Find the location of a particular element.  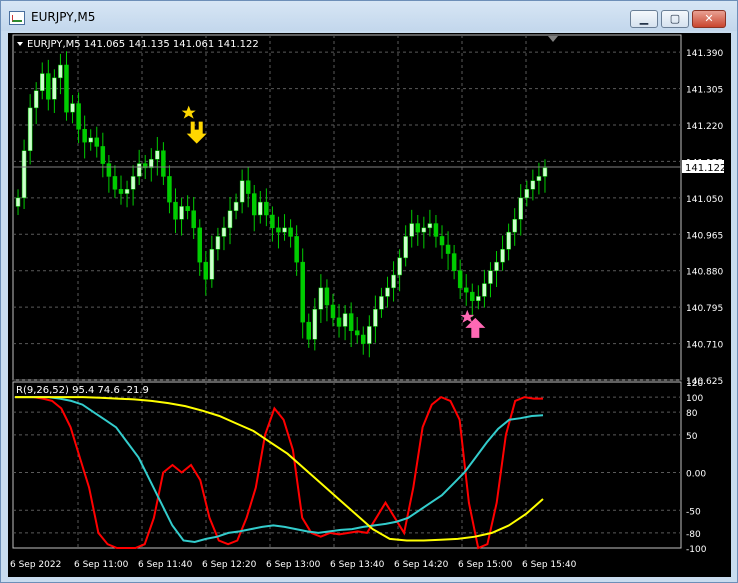

buy-arrow-icon is located at coordinates (475, 327).